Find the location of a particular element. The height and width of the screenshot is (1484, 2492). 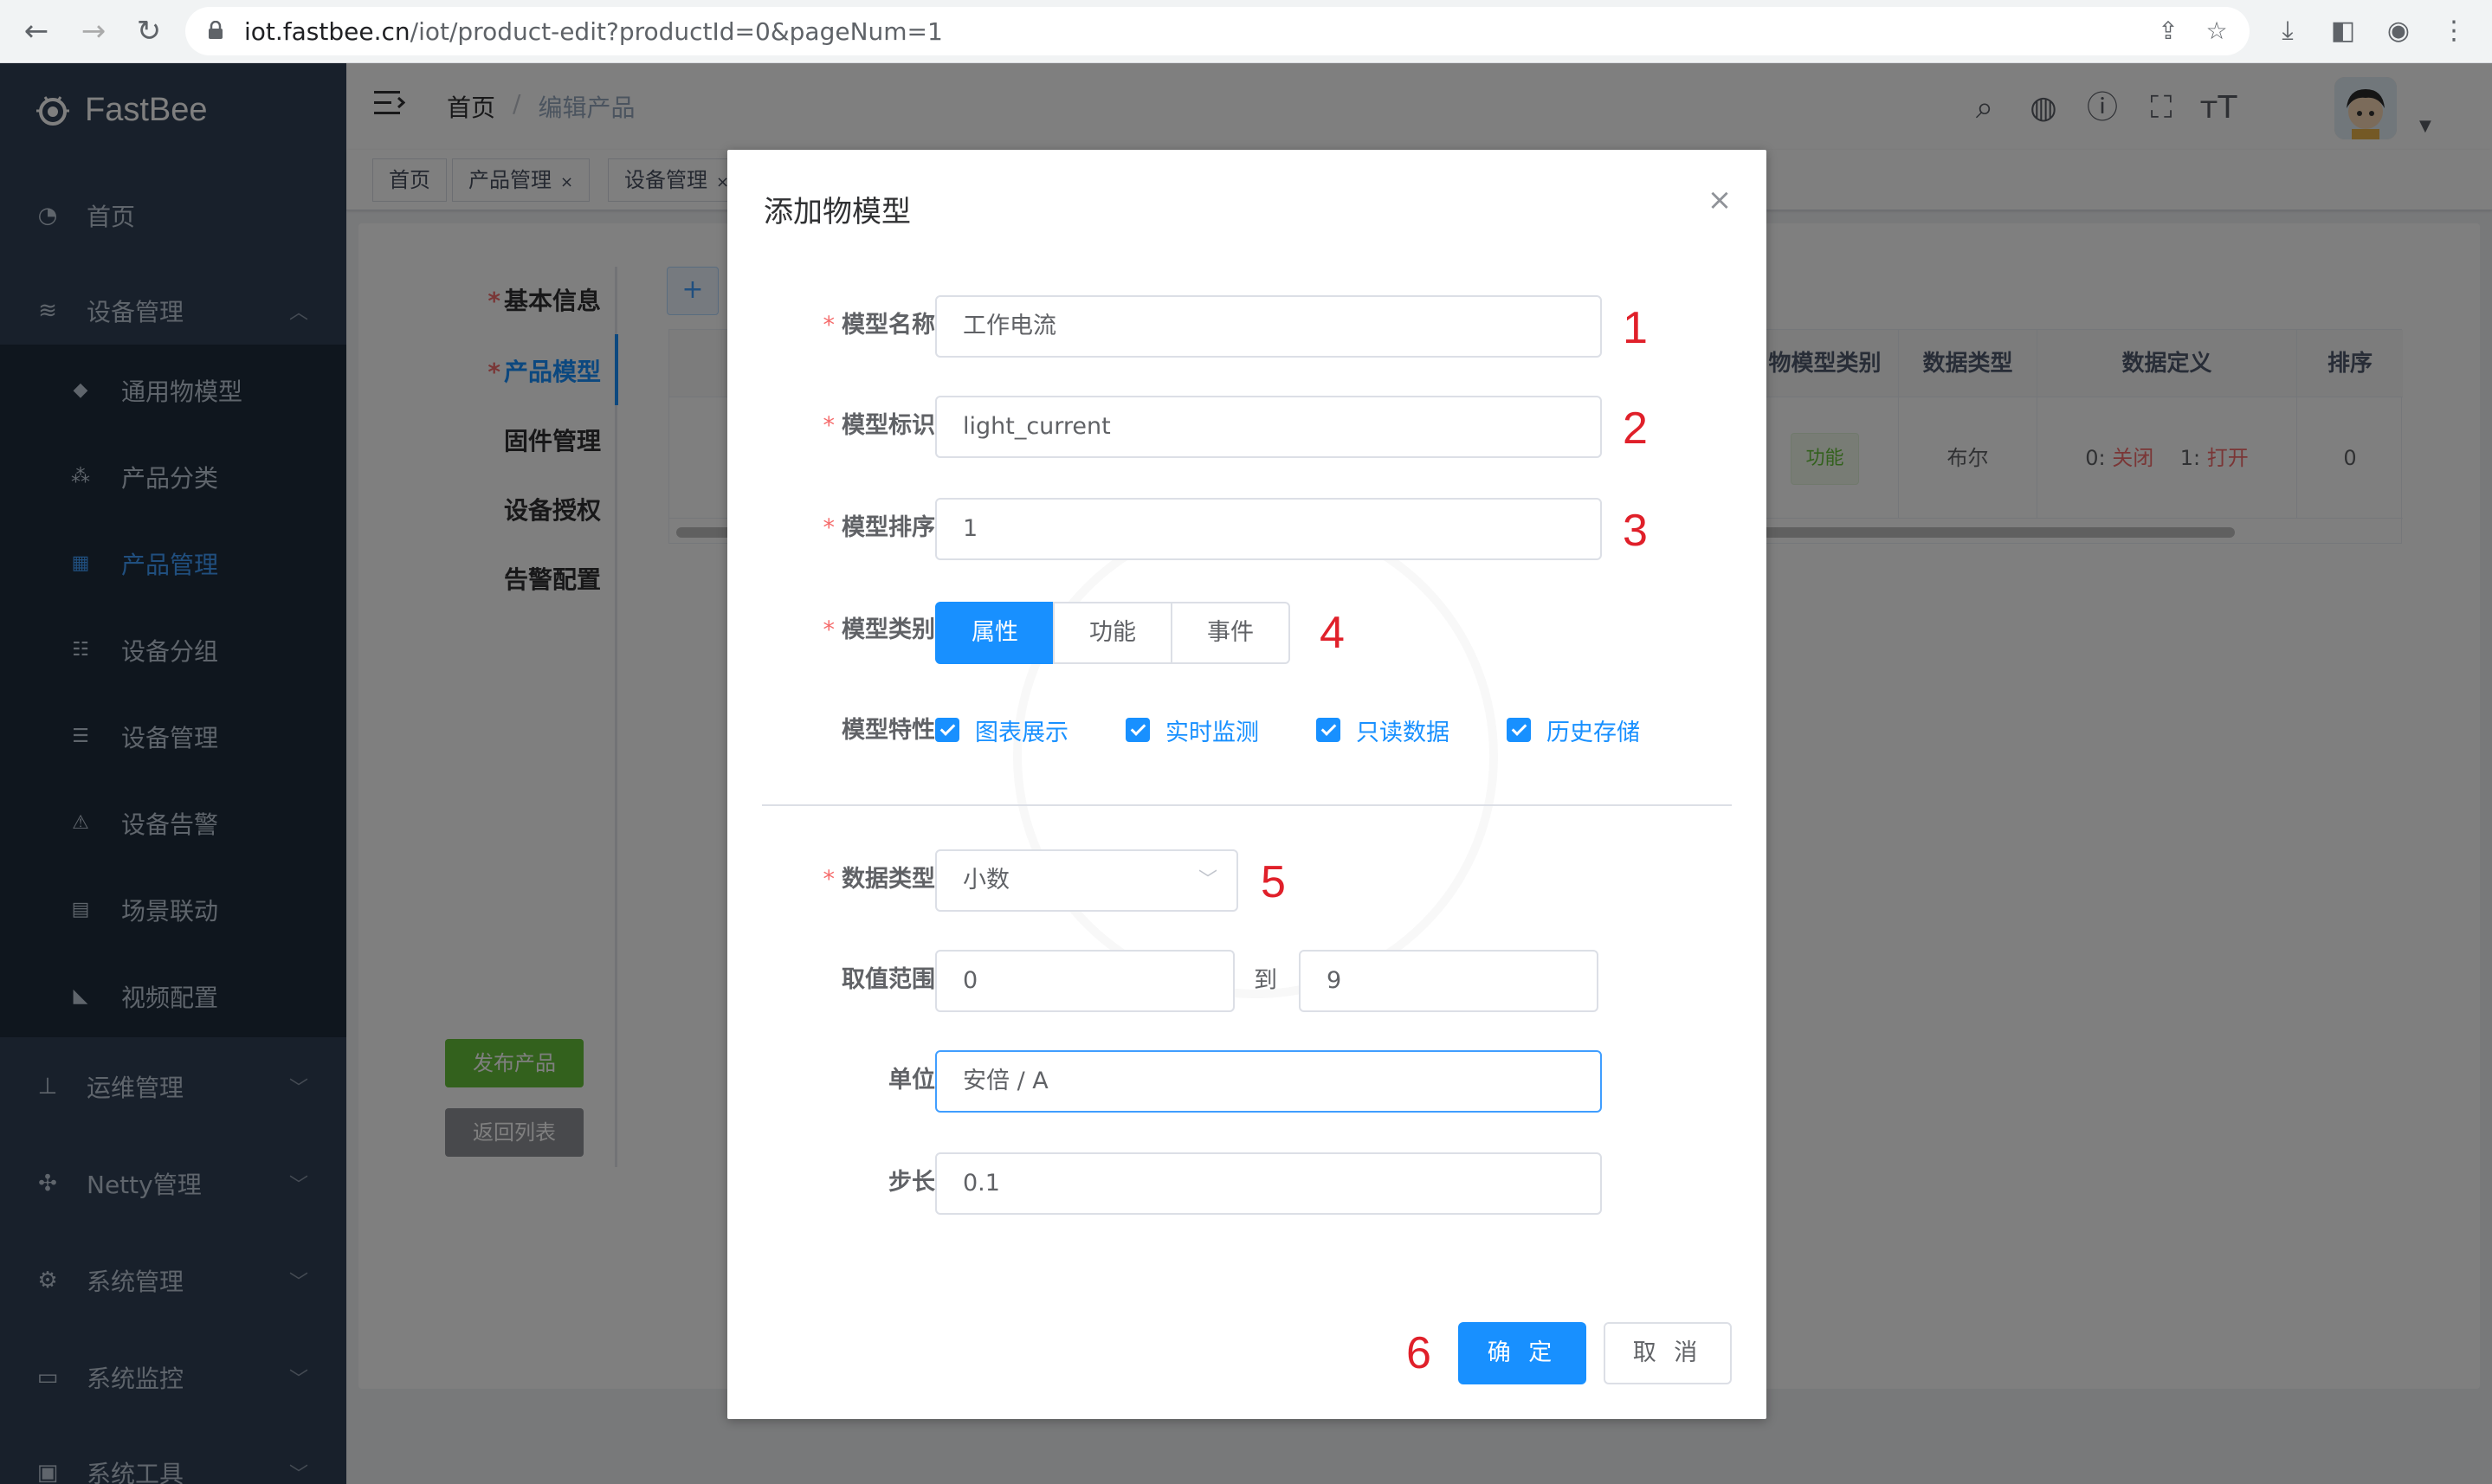

unit-input: 安倍 / A is located at coordinates (1268, 1081).